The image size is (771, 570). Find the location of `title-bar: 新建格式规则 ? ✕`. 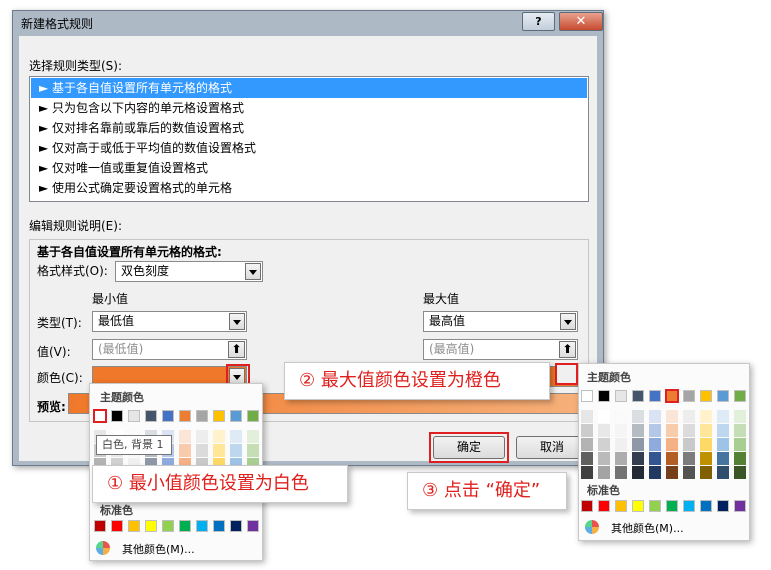

title-bar: 新建格式规则 ? ✕ is located at coordinates (308, 23).